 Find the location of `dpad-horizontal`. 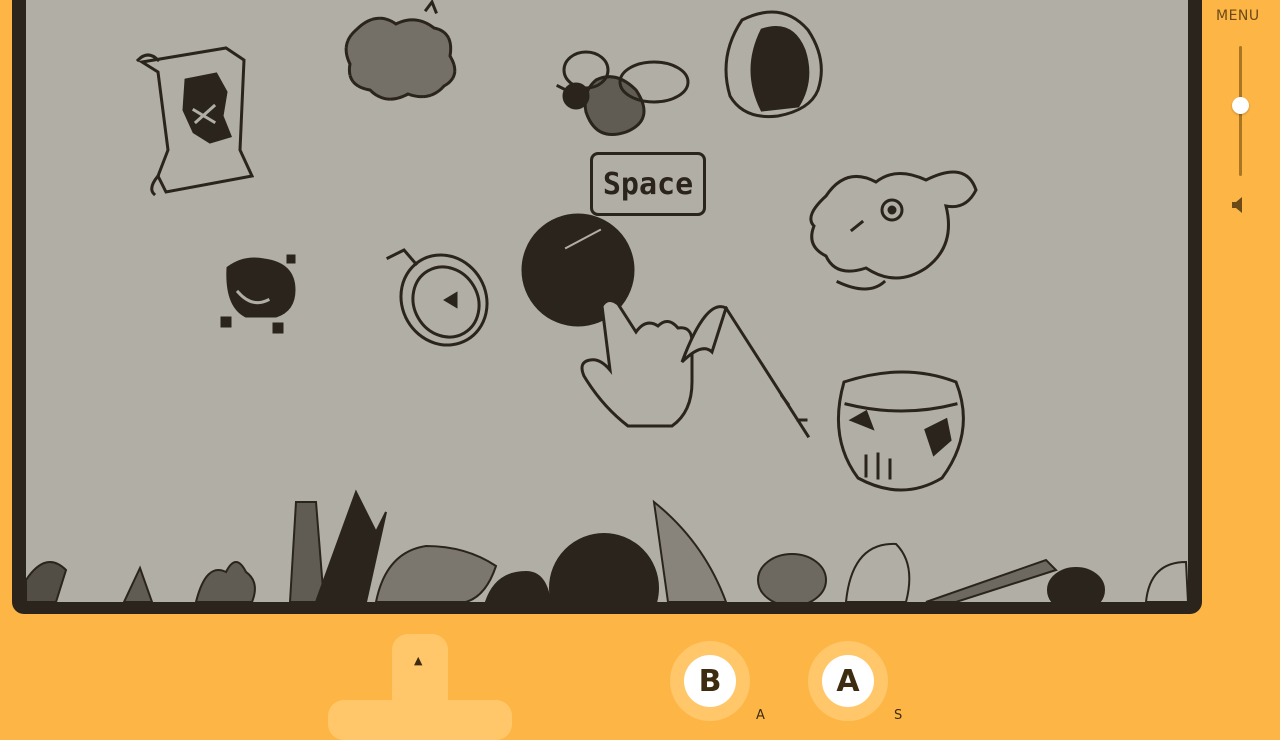

dpad-horizontal is located at coordinates (420, 720).